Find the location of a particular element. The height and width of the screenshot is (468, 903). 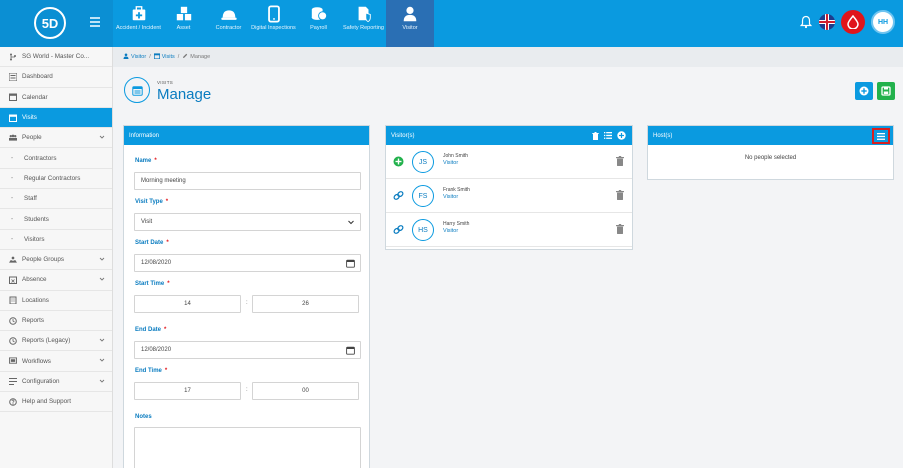

sidebar-item-workflows: Workflows is located at coordinates (56, 361).